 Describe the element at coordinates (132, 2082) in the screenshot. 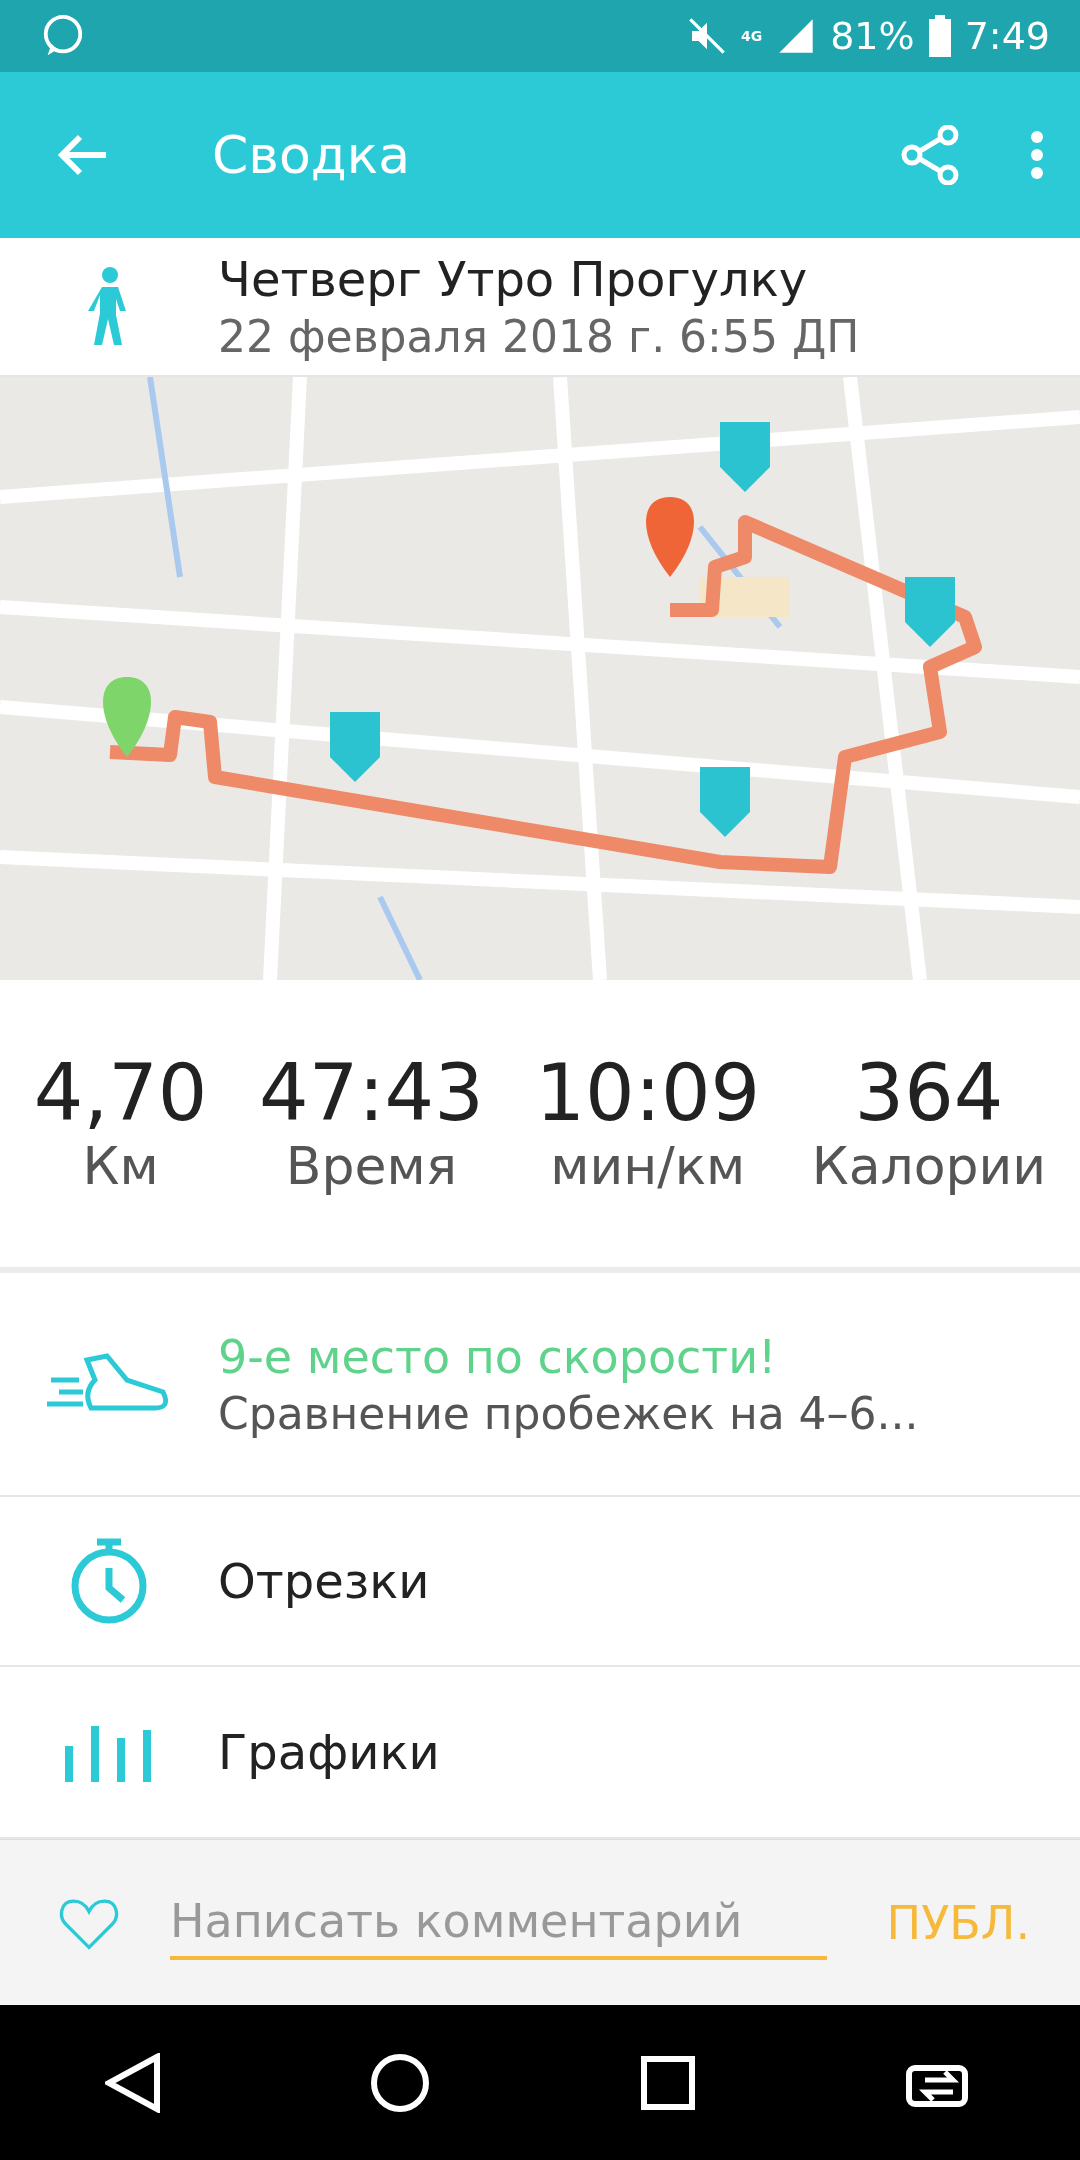

I see `back-nav-icon` at that location.